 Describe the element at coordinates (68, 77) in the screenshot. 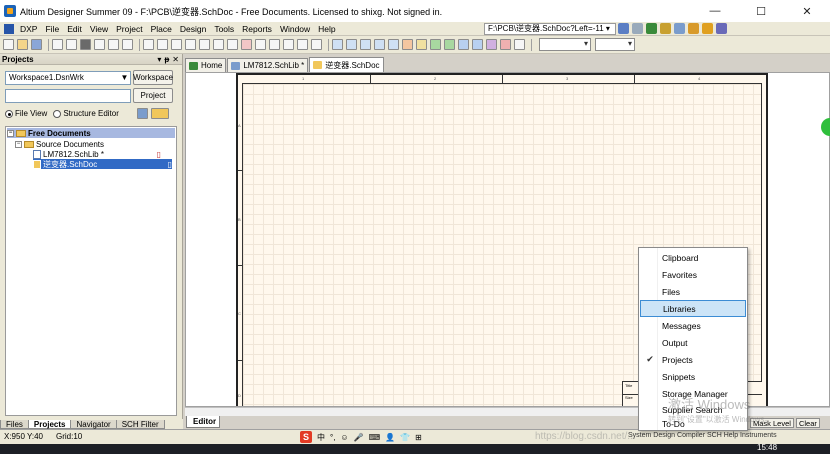

I see `workspace-select: Workspace1.DsnWrk ▼` at that location.